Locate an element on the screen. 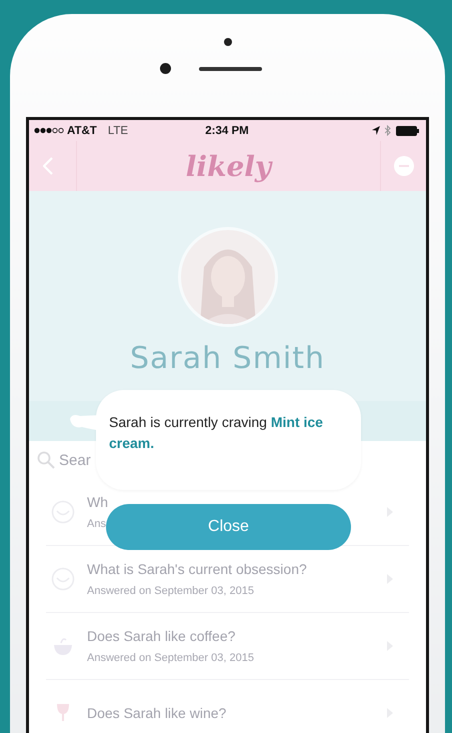 The image size is (452, 733). speaker-icon is located at coordinates (230, 68).